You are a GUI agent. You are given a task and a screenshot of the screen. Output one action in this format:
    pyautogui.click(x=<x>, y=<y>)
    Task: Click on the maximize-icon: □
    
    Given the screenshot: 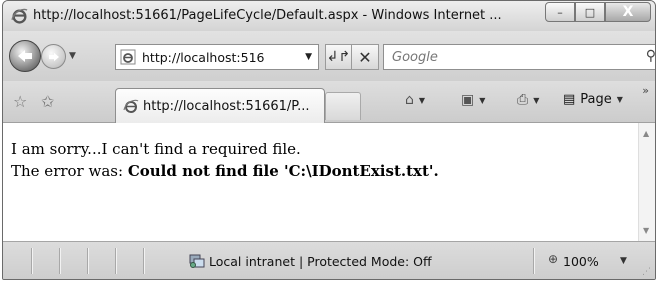 What is the action you would take?
    pyautogui.click(x=590, y=12)
    